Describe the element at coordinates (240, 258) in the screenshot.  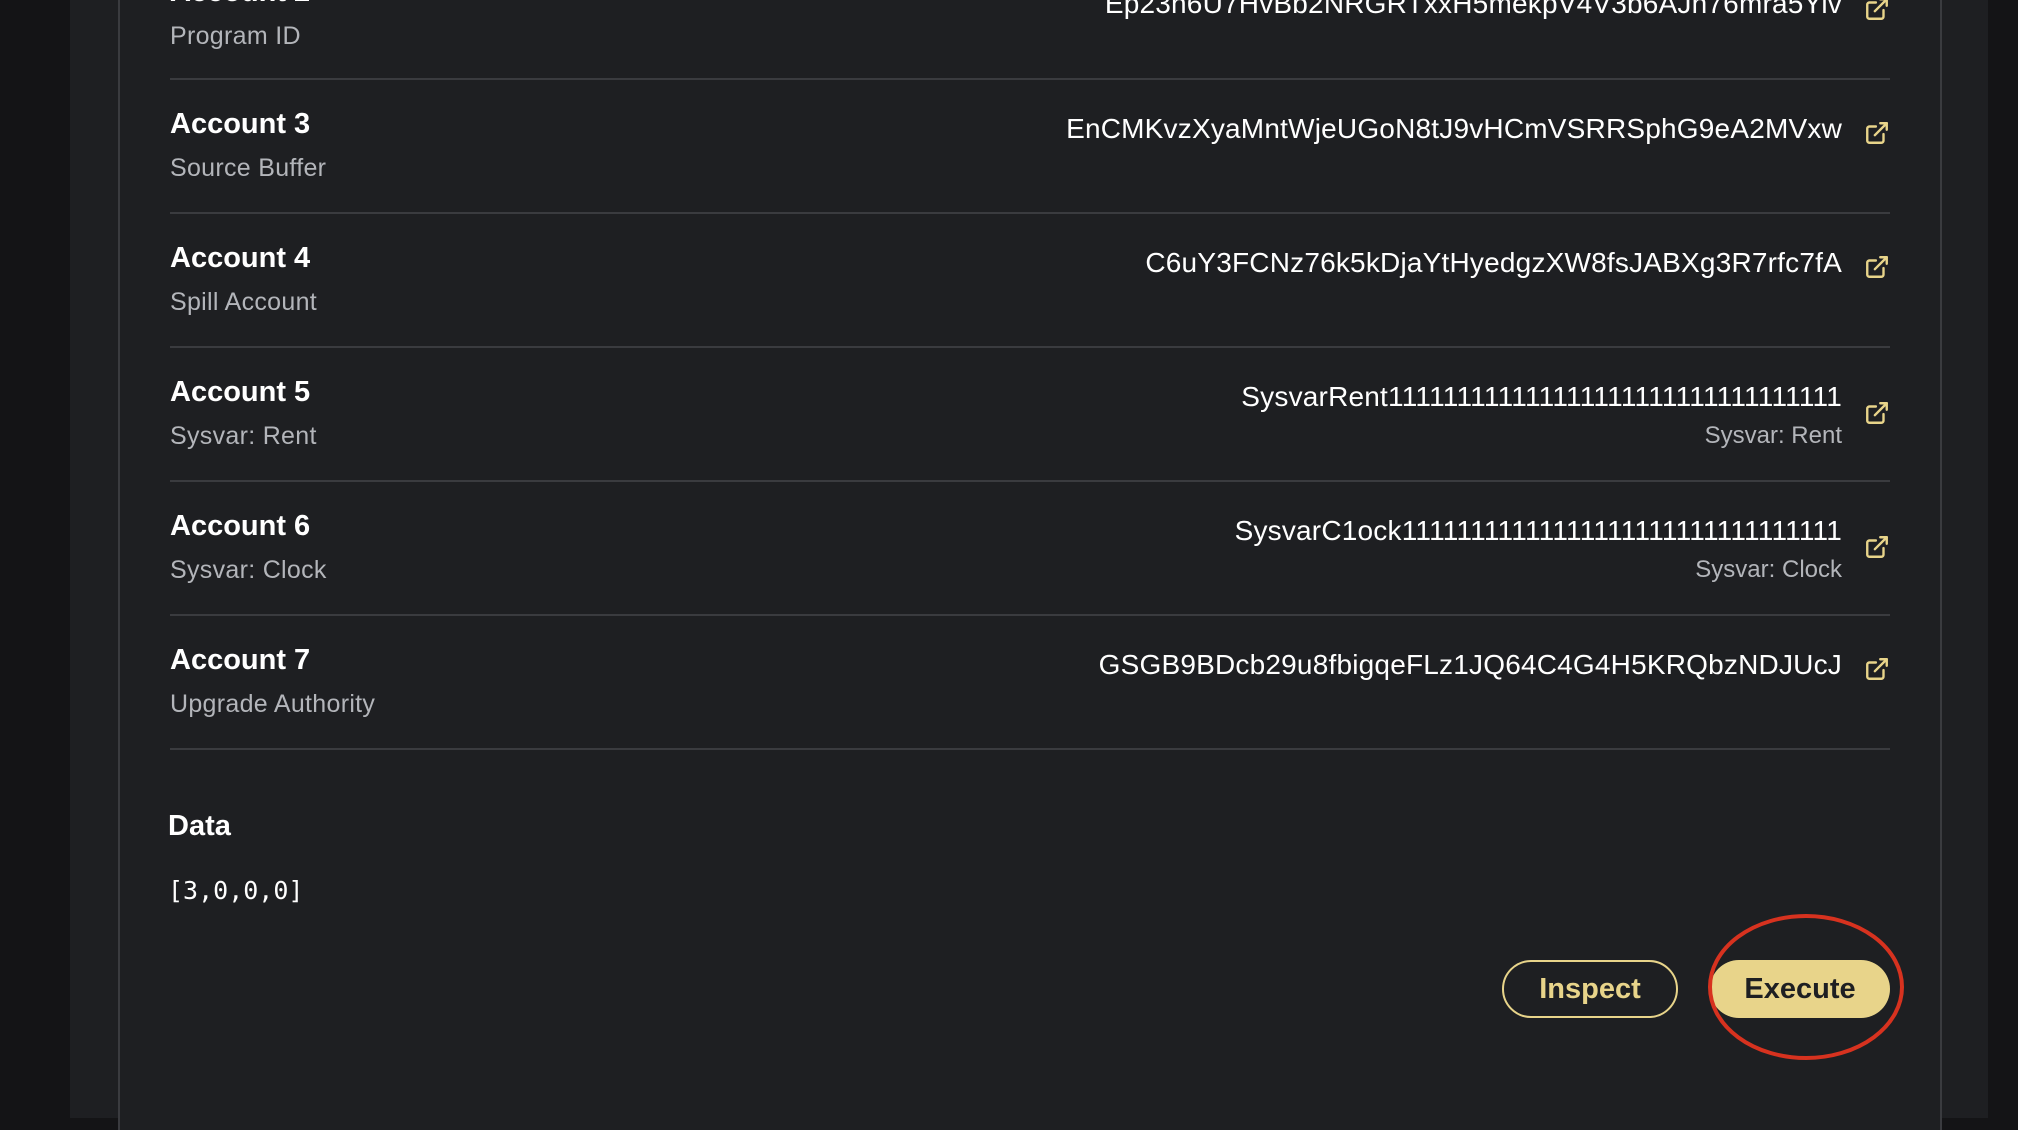
I see `account-title: Account 4` at that location.